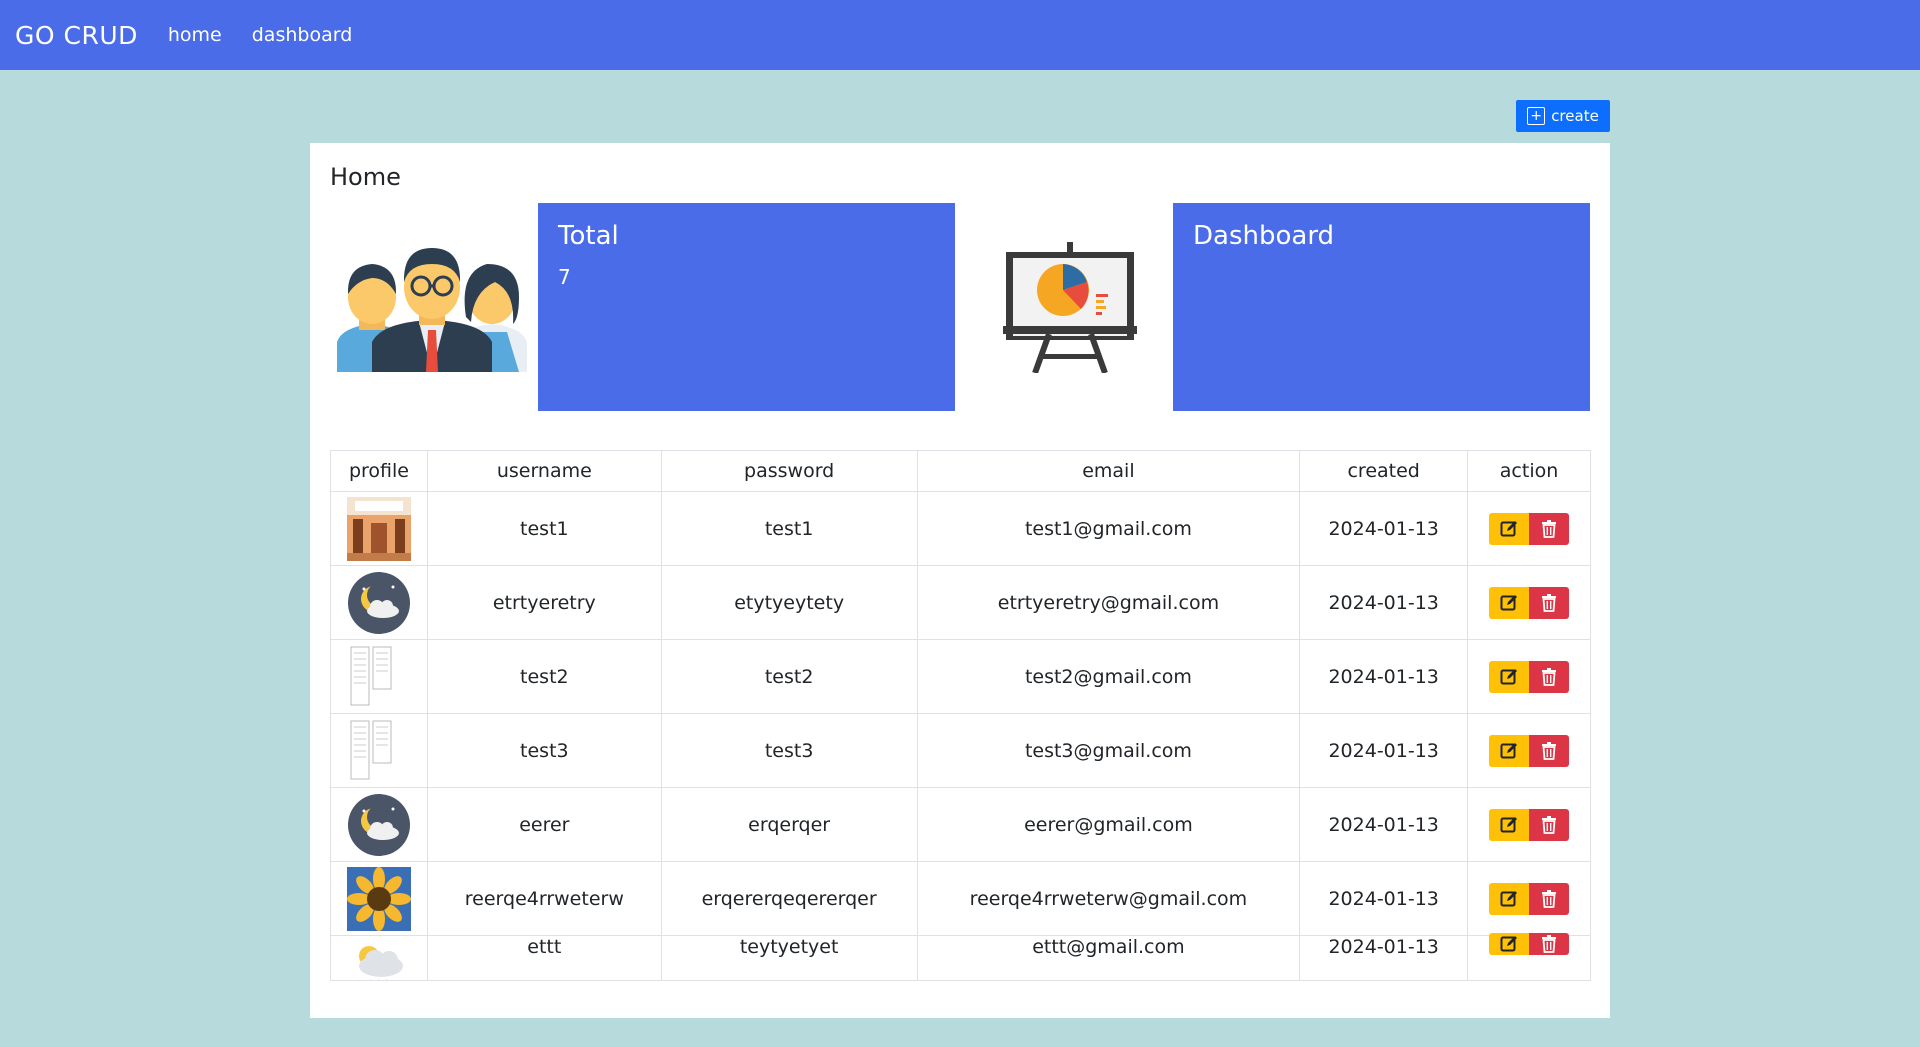  I want to click on email-cell: eerer@gmail.com, so click(1108, 824).